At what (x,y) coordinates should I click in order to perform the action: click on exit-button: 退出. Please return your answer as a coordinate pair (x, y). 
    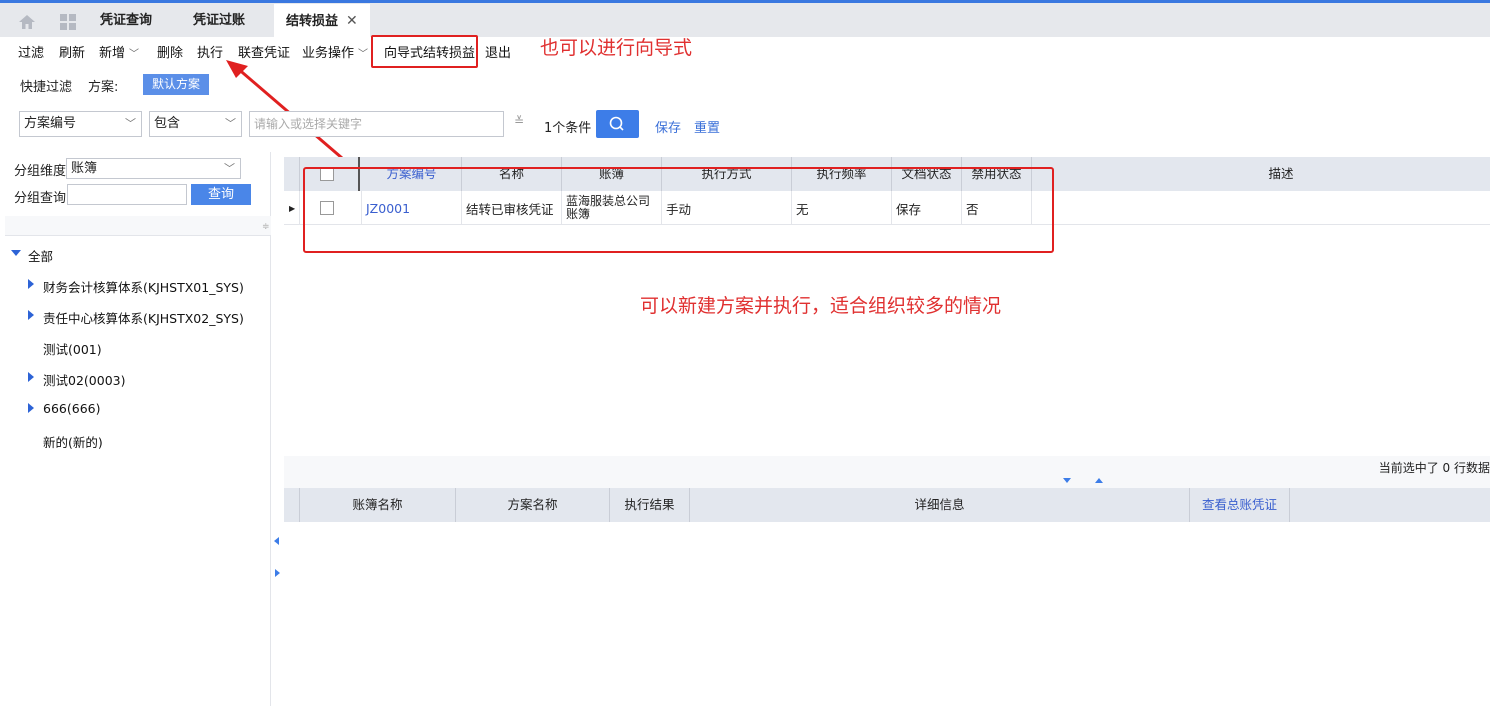
    Looking at the image, I should click on (498, 51).